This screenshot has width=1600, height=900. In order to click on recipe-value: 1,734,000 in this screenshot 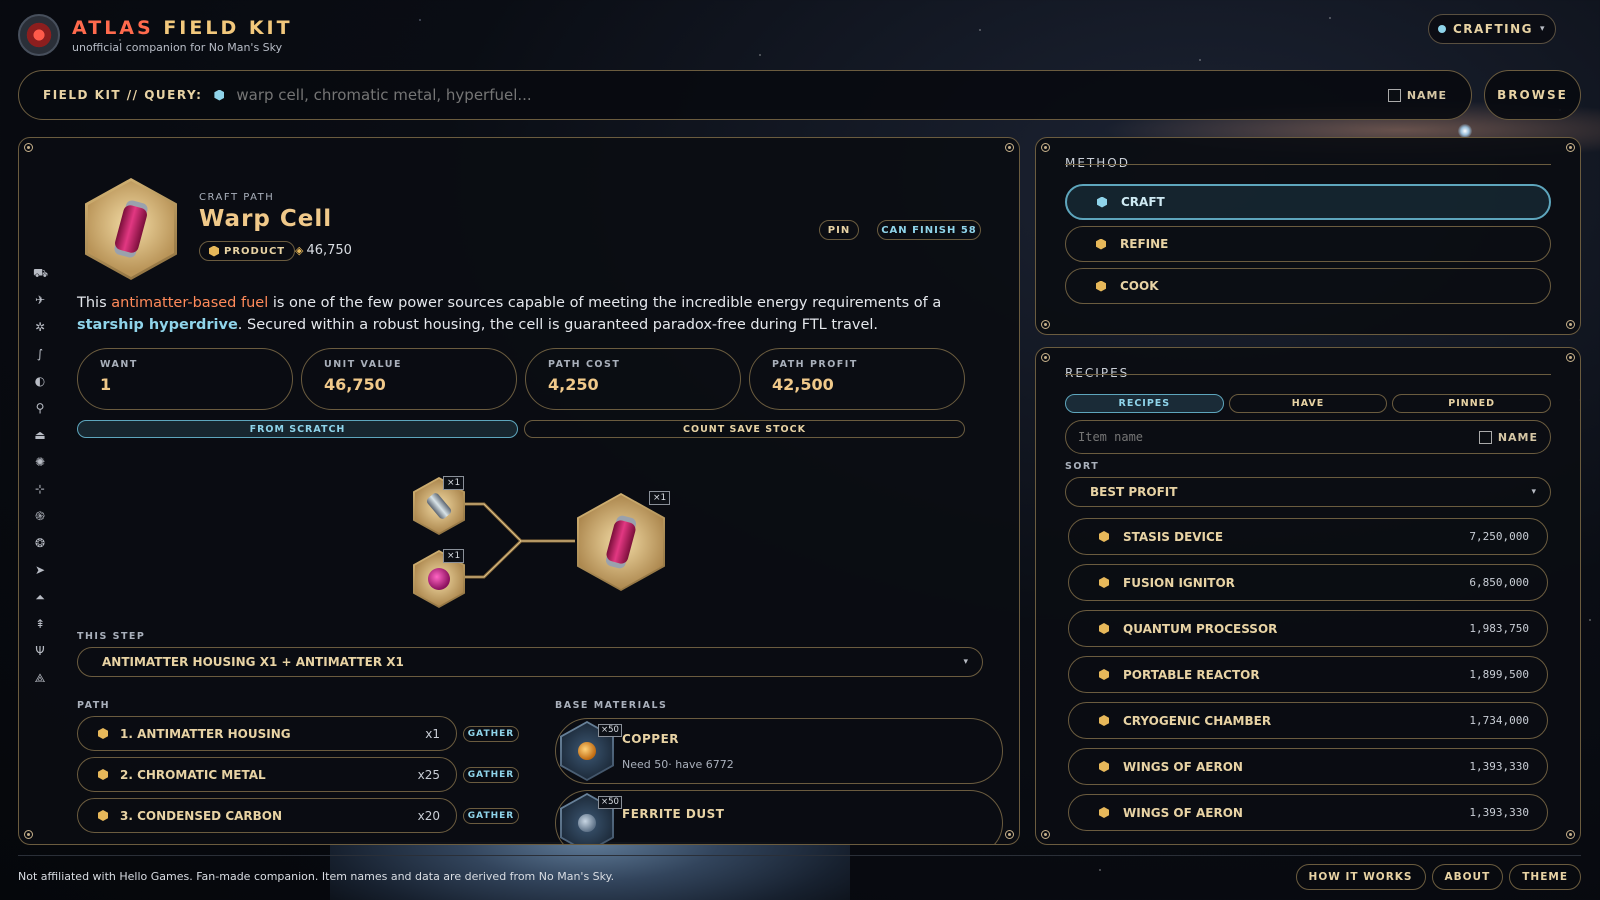, I will do `click(1499, 720)`.